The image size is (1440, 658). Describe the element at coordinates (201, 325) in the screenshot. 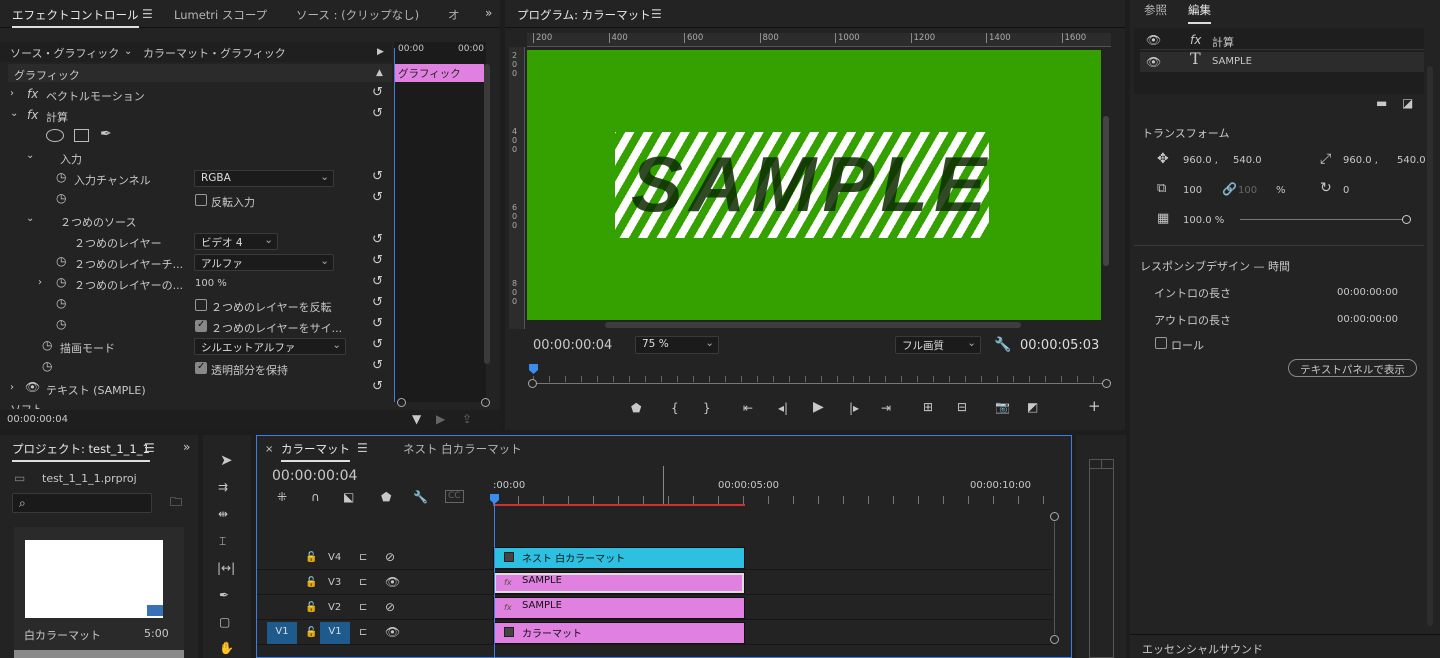

I see `size-second-checkbox` at that location.